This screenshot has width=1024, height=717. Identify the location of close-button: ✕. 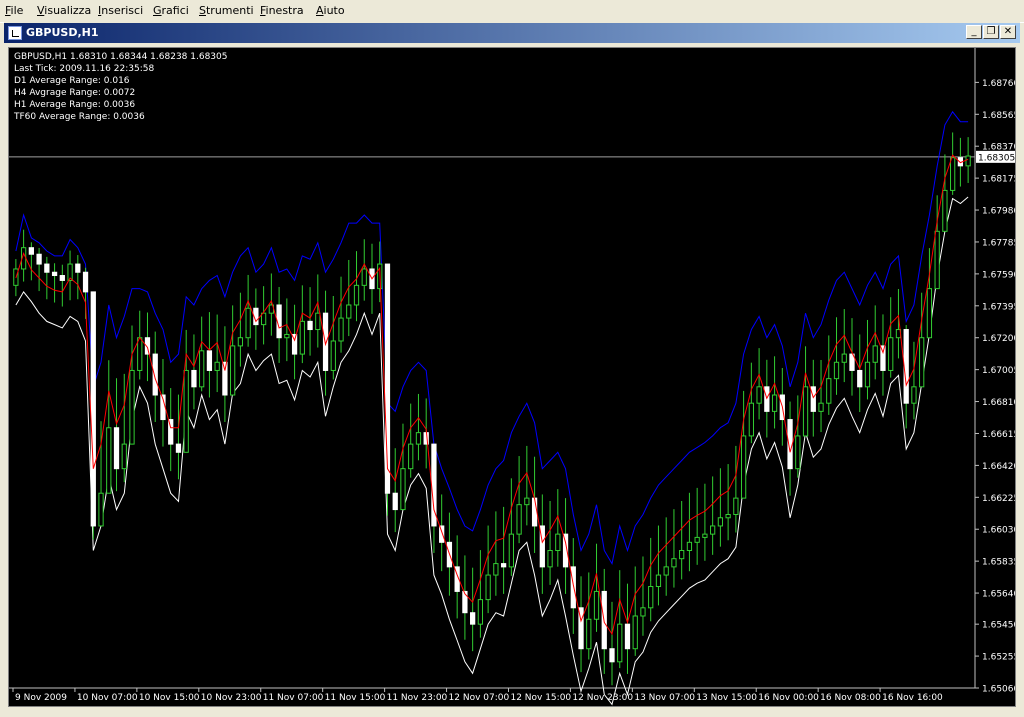
(1008, 32).